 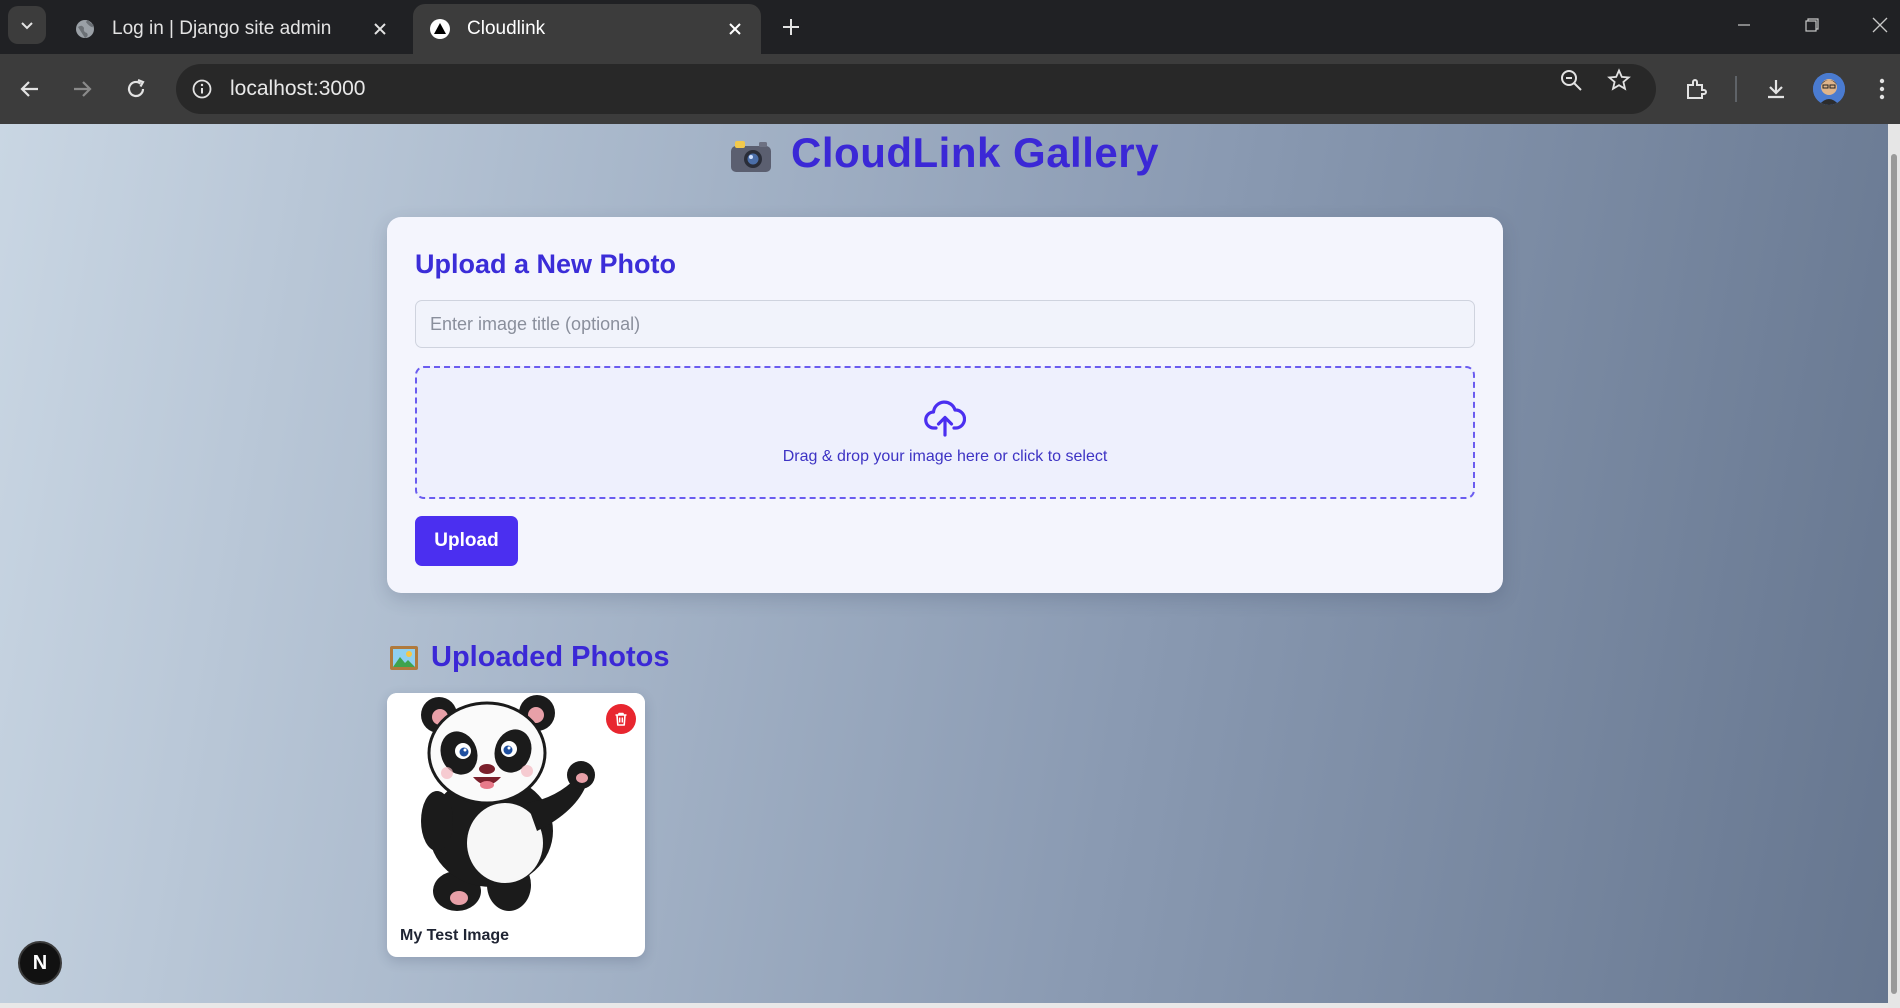 What do you see at coordinates (30, 89) in the screenshot?
I see `back-icon` at bounding box center [30, 89].